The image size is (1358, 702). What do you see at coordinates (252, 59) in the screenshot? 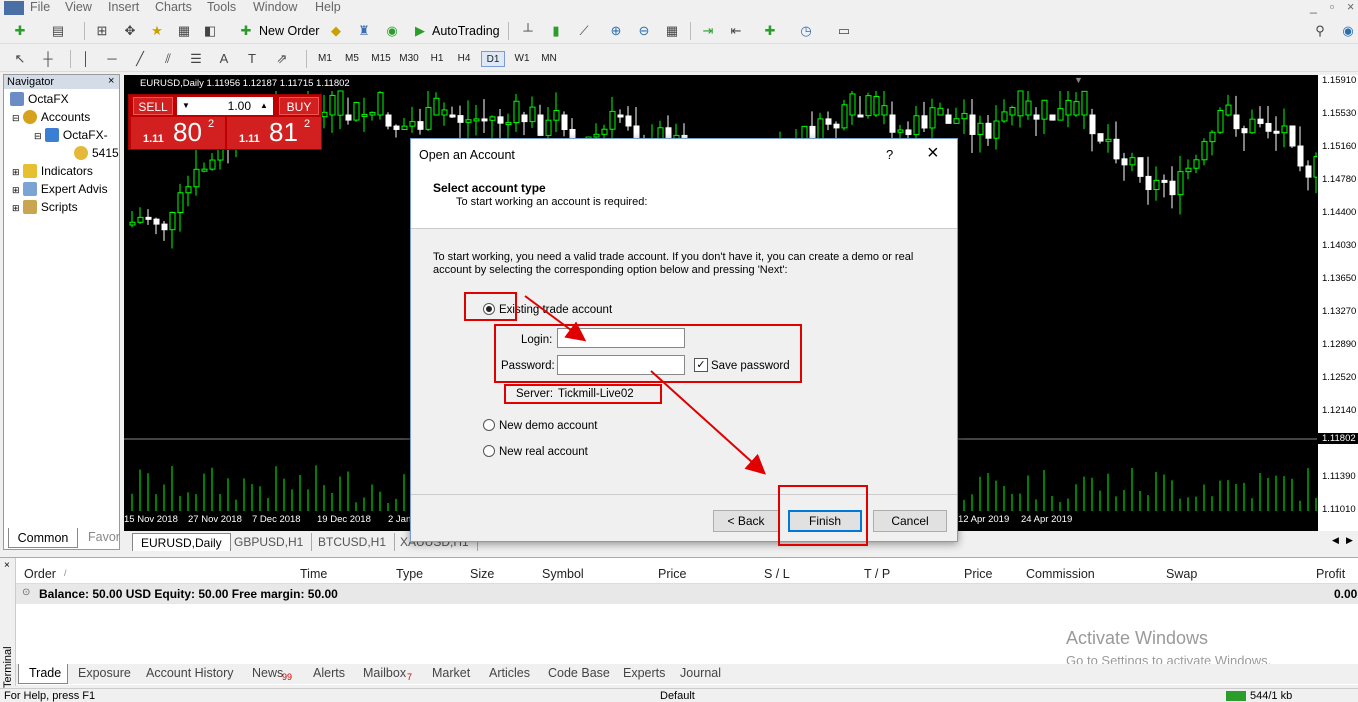
I see `text-label-icon: T` at bounding box center [252, 59].